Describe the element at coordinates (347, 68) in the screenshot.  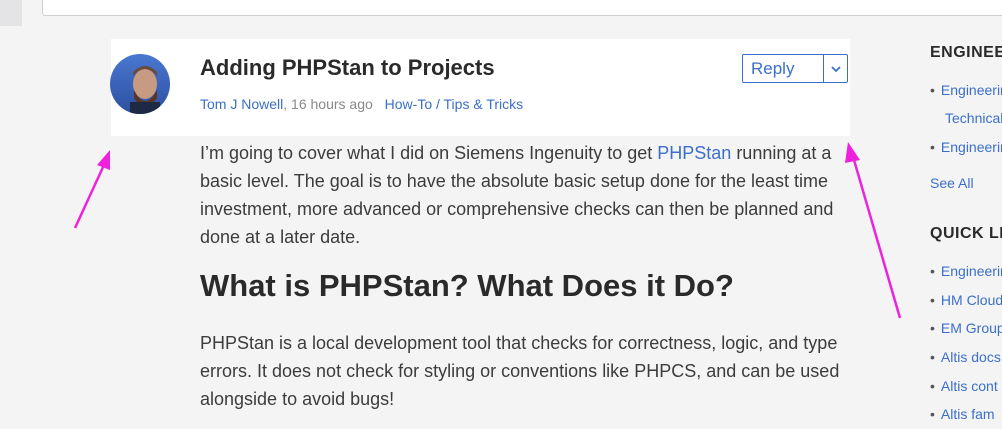
I see `post-title: Adding PHPStan to Projects` at that location.